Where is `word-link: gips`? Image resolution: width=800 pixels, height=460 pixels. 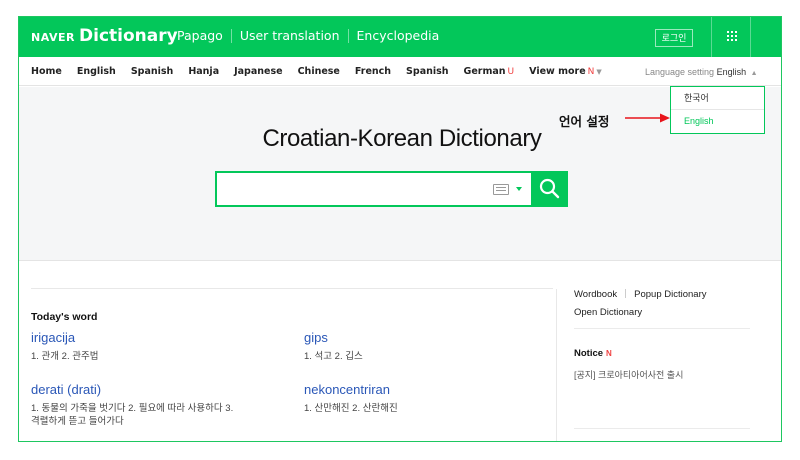 word-link: gips is located at coordinates (316, 337).